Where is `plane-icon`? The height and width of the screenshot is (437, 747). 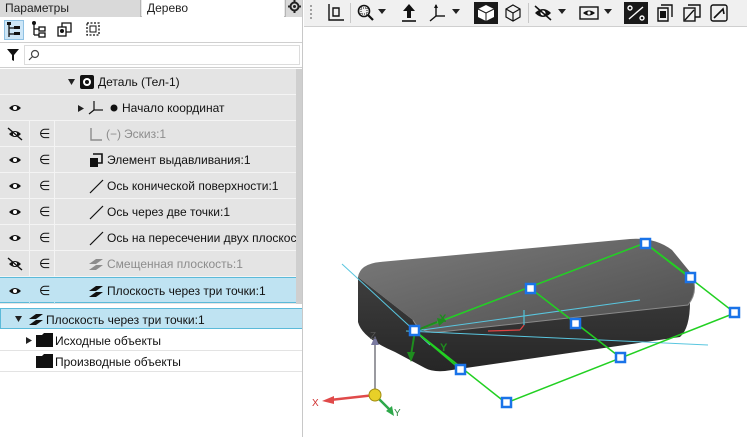 plane-icon is located at coordinates (96, 291).